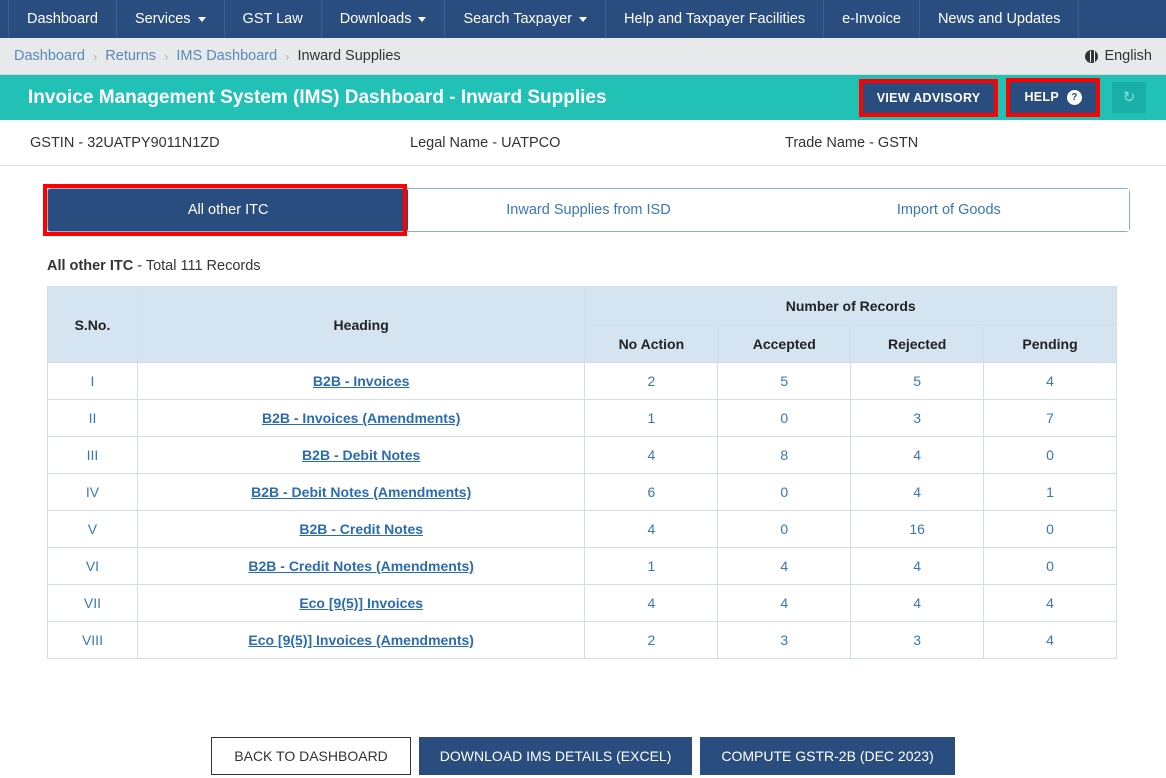 The width and height of the screenshot is (1166, 778). I want to click on column-header-heading: Heading, so click(361, 324).